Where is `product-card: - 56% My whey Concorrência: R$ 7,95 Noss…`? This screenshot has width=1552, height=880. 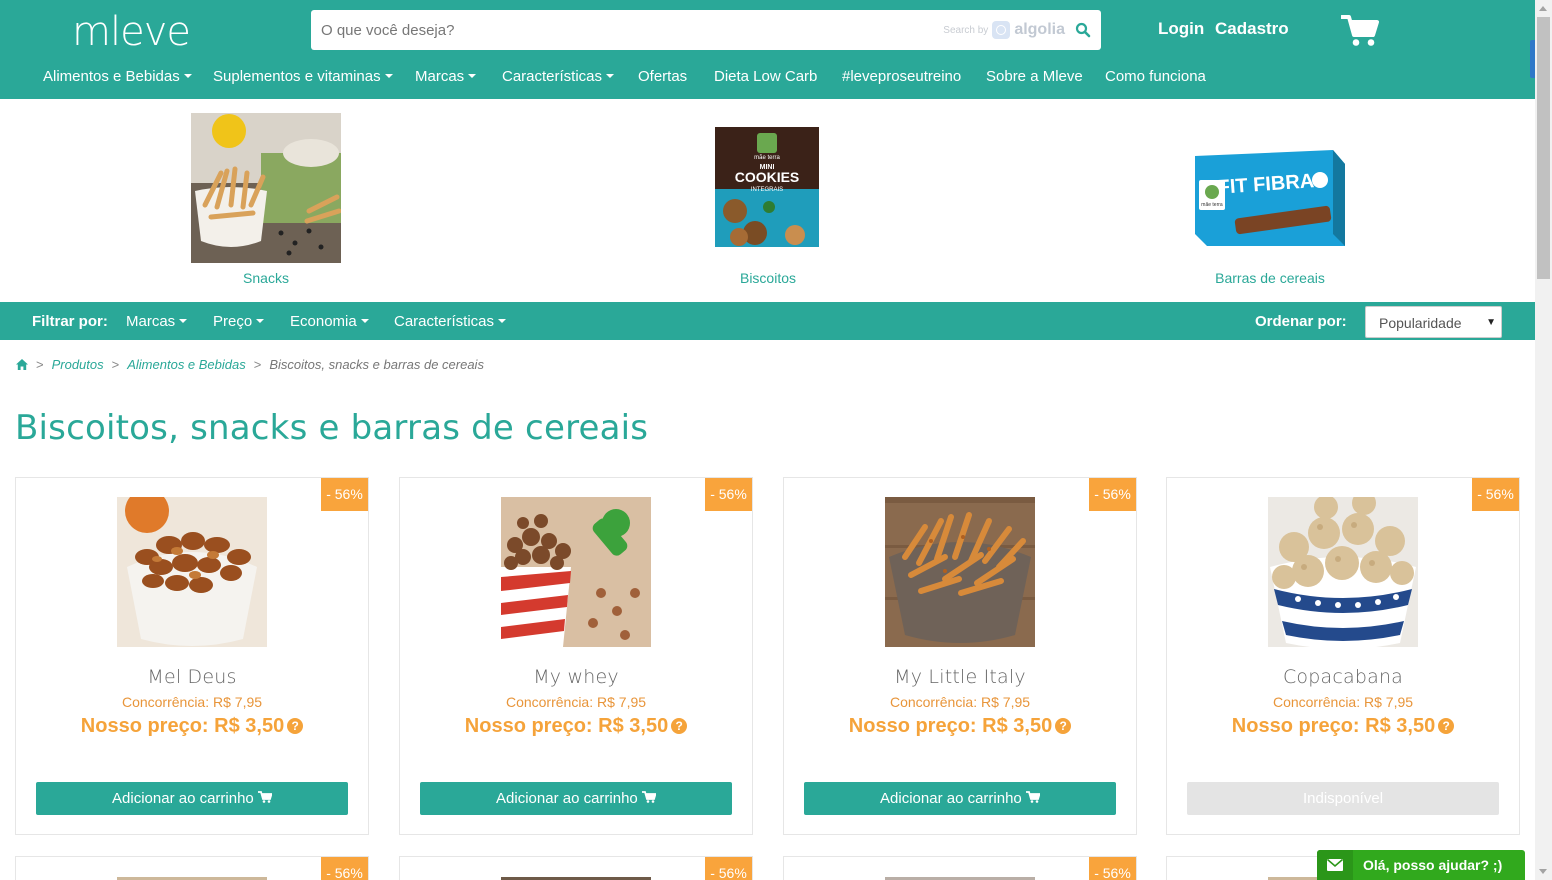
product-card: - 56% My whey Concorrência: R$ 7,95 Noss… is located at coordinates (576, 656).